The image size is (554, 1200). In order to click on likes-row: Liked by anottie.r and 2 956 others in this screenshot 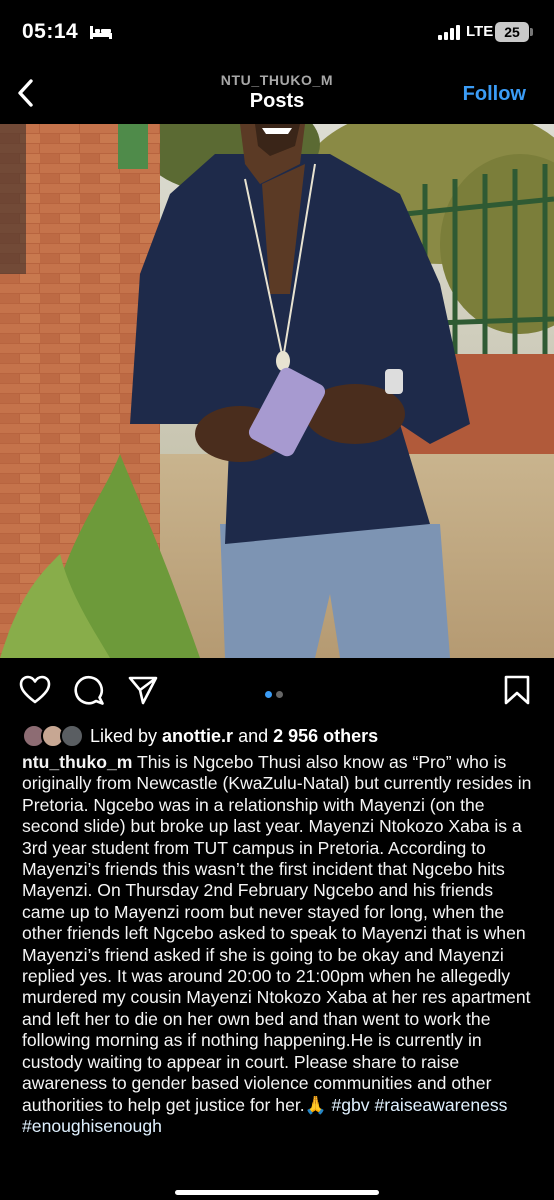, I will do `click(277, 736)`.